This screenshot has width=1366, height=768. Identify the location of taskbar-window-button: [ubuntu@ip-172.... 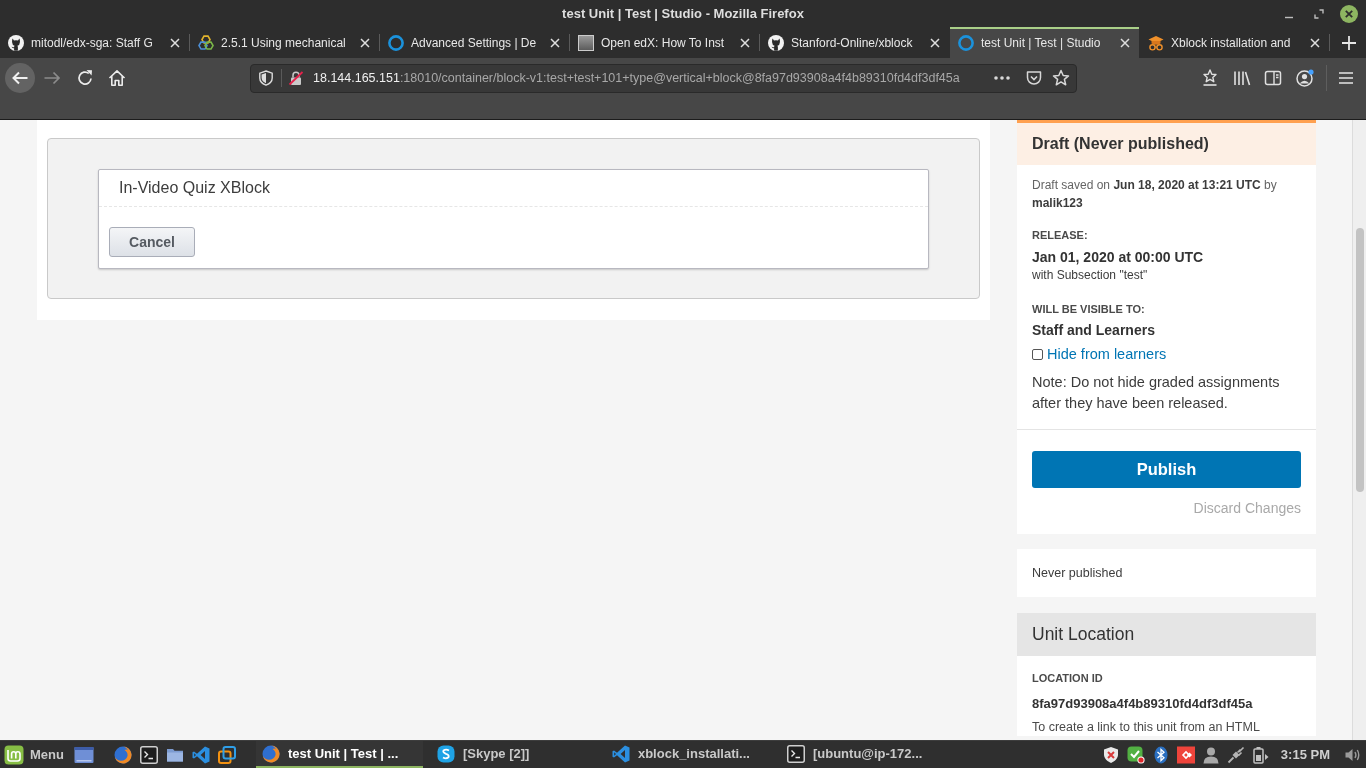
(864, 754).